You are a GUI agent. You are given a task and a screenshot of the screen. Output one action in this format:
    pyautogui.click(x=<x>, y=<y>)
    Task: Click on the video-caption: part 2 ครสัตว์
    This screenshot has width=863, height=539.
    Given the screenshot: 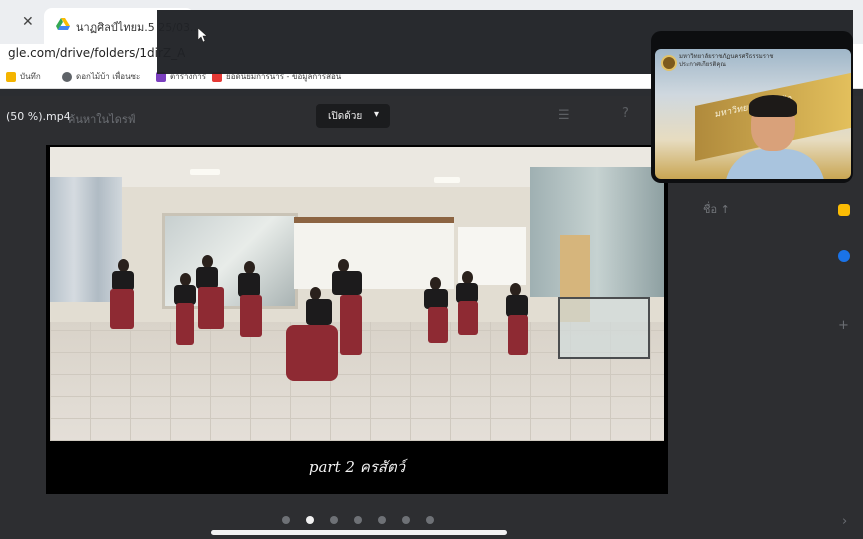 What is the action you would take?
    pyautogui.click(x=357, y=467)
    